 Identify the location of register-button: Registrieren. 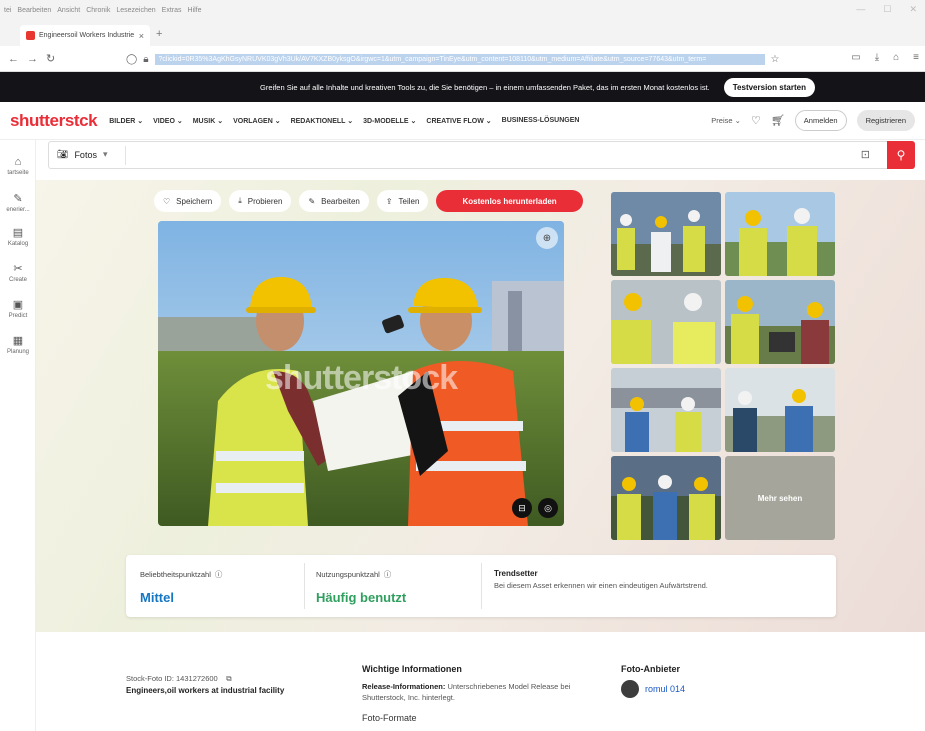
(885, 120).